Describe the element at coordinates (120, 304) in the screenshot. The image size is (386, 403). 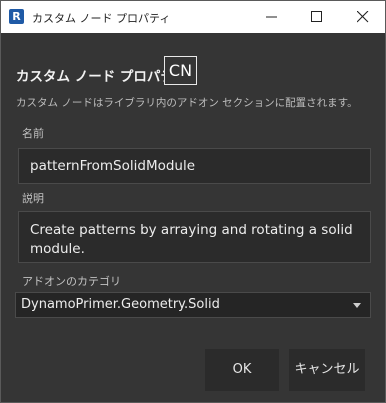
I see `category-value: DynamoPrimer.Geometry.Solid` at that location.